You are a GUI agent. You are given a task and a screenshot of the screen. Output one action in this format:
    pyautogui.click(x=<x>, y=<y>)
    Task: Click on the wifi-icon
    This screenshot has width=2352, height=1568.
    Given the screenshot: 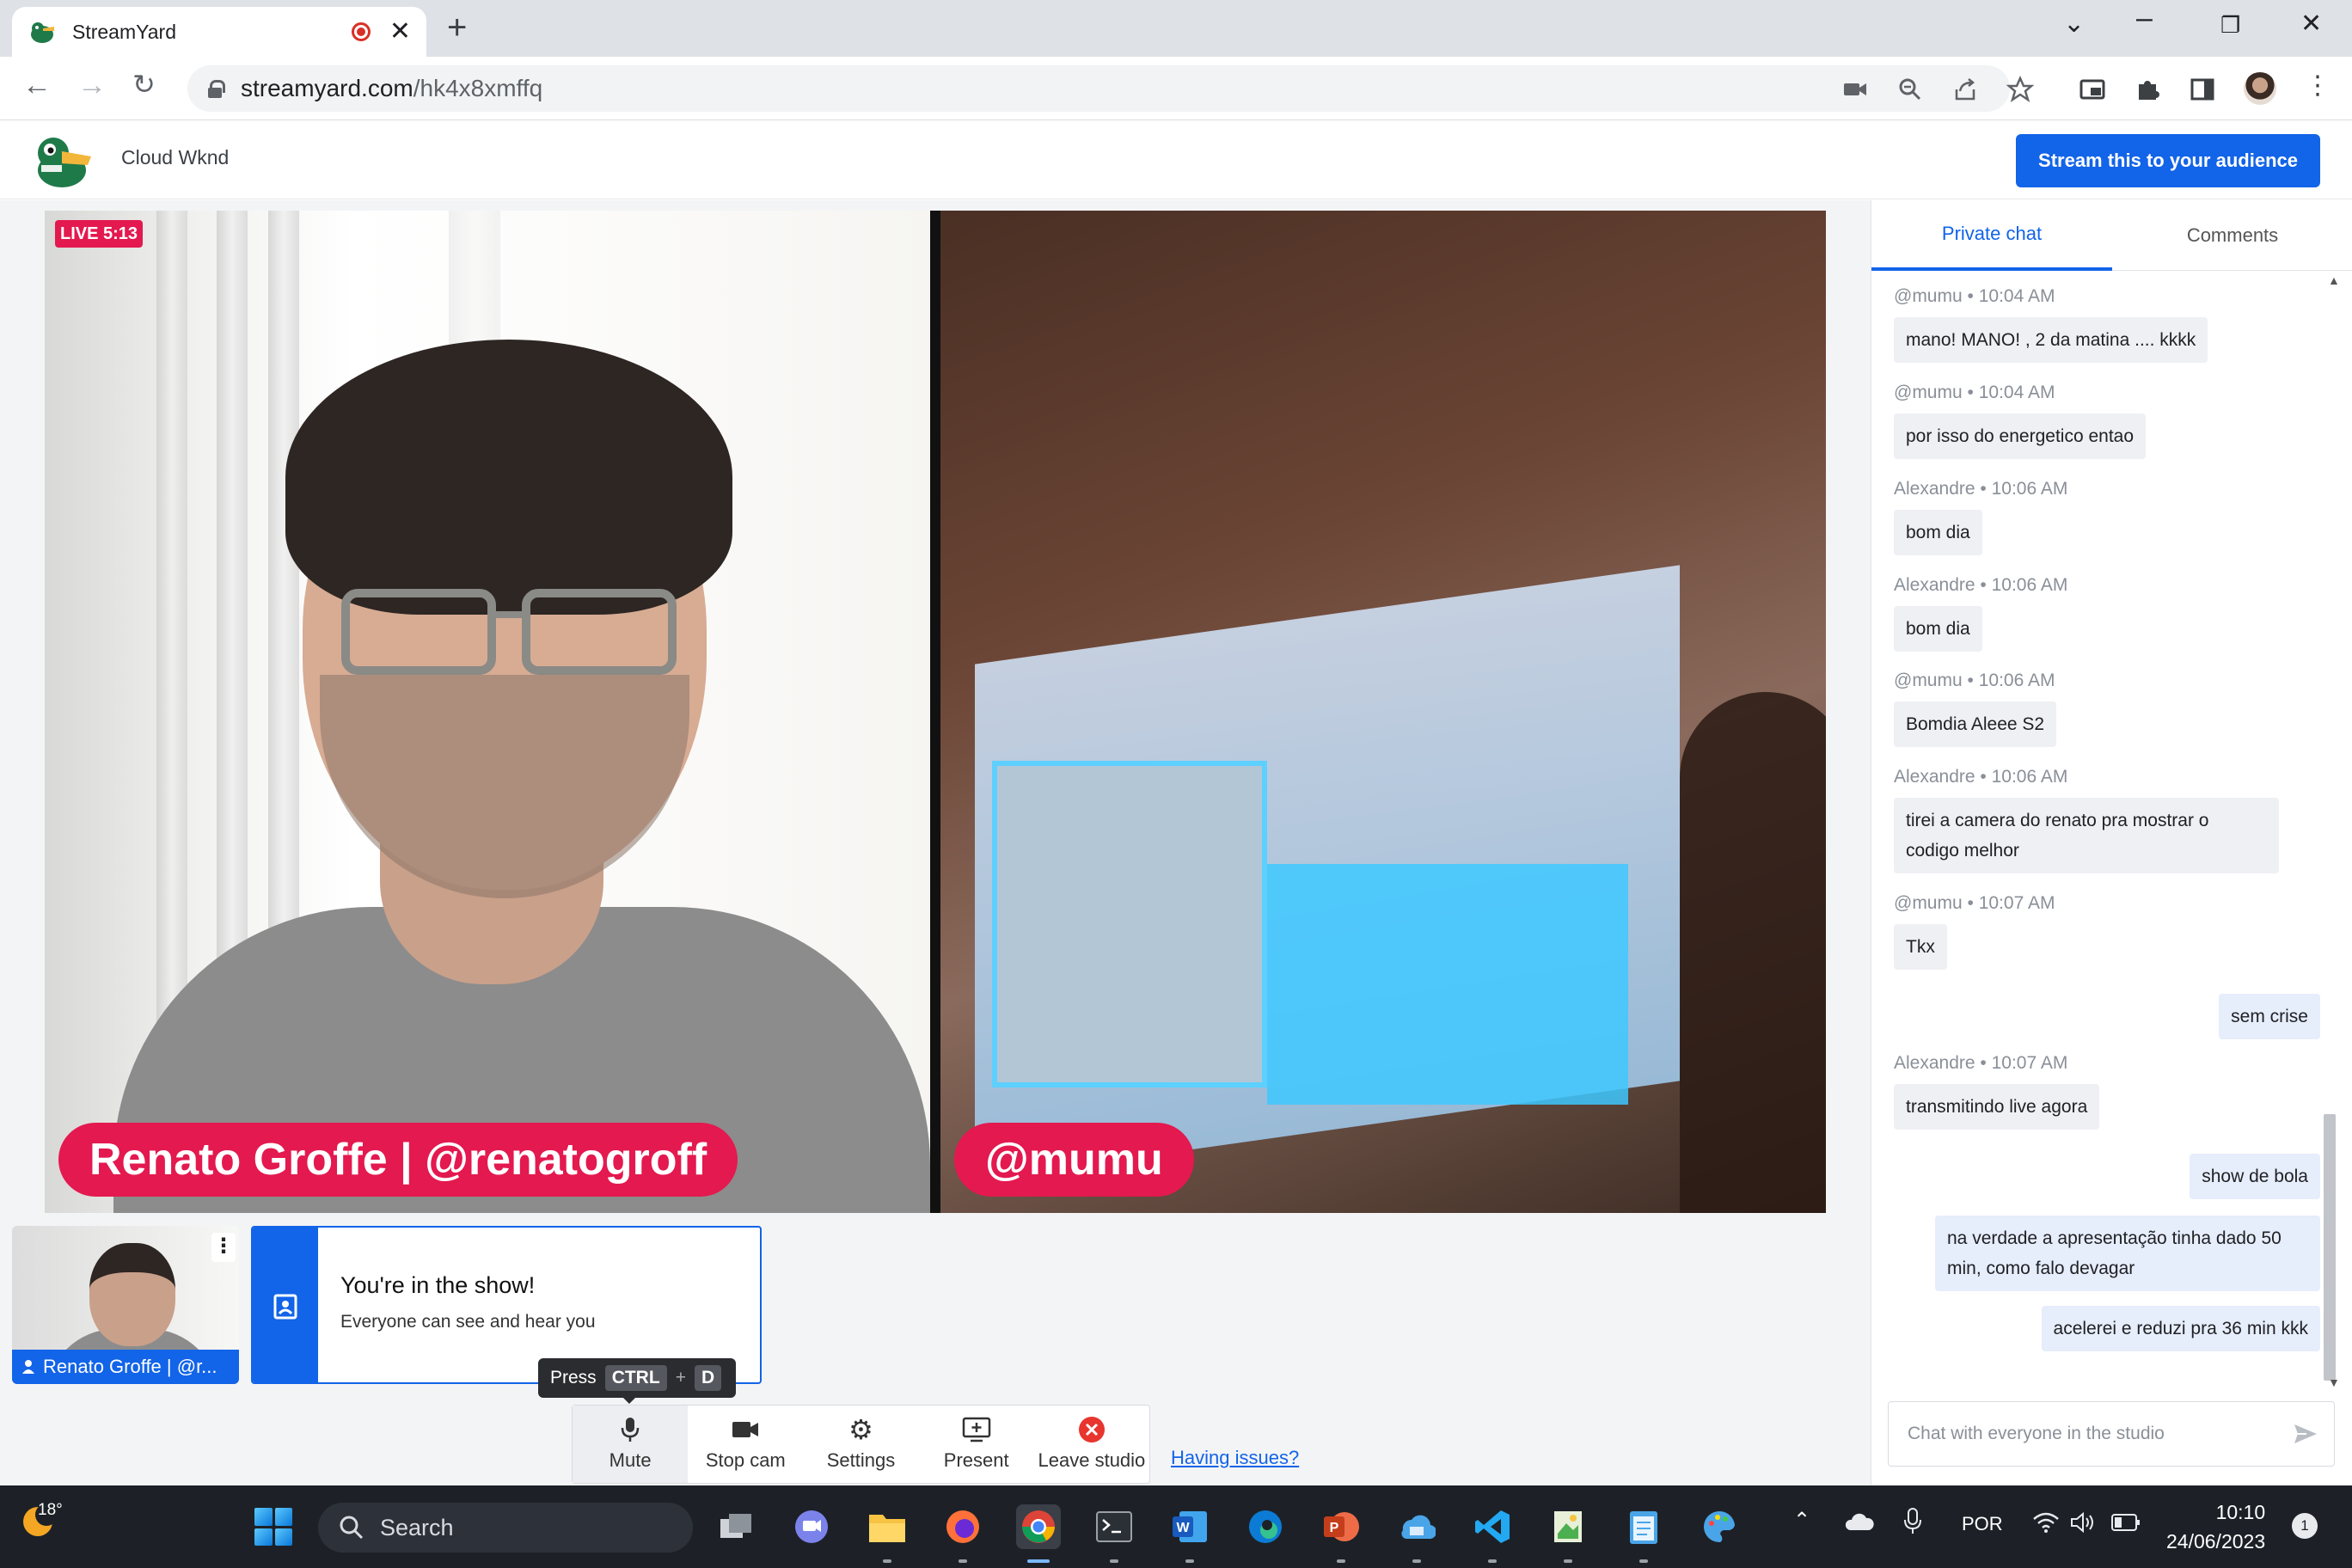 What is the action you would take?
    pyautogui.click(x=2046, y=1522)
    